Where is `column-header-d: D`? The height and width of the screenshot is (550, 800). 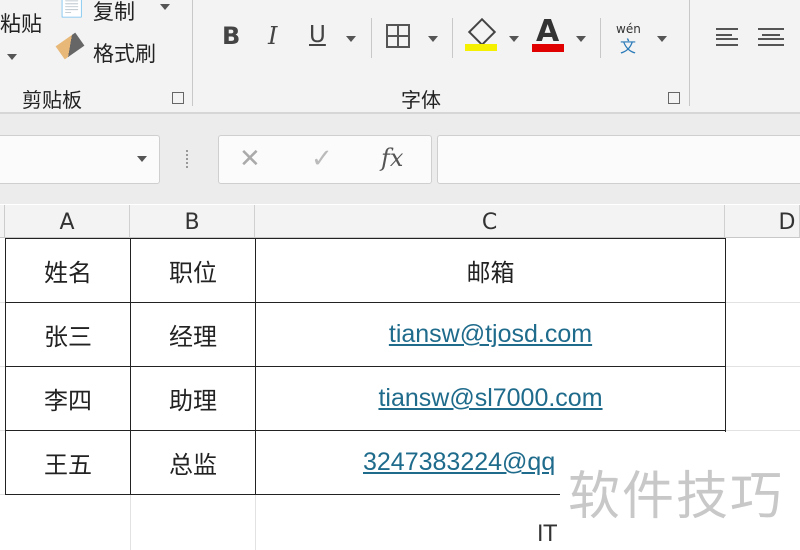
column-header-d: D is located at coordinates (762, 221).